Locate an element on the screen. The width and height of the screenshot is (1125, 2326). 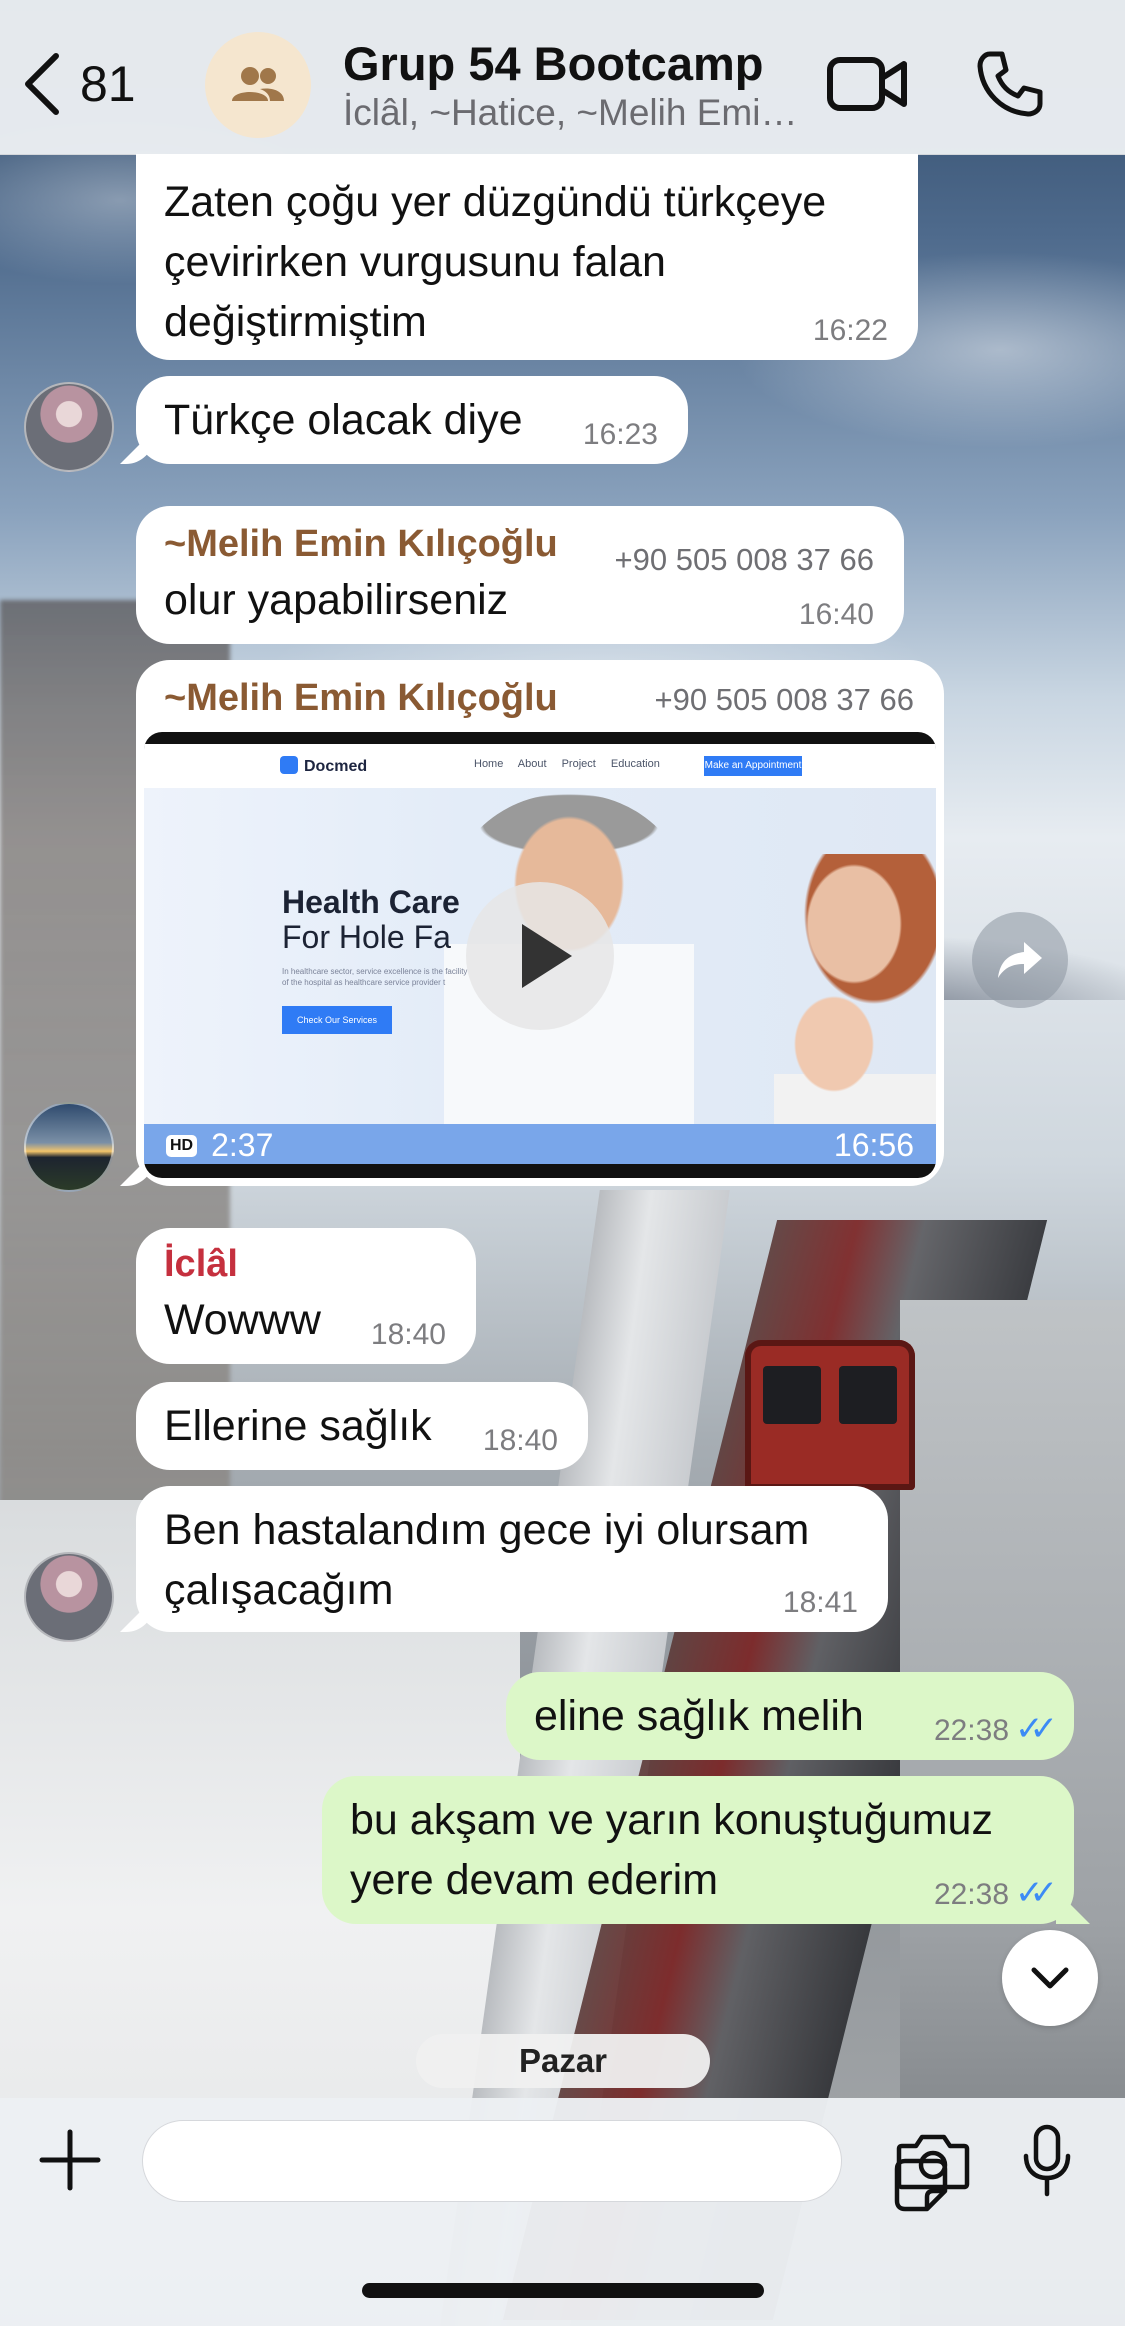
message-bubble: Ellerine sağlık 18:40 is located at coordinates (362, 1426).